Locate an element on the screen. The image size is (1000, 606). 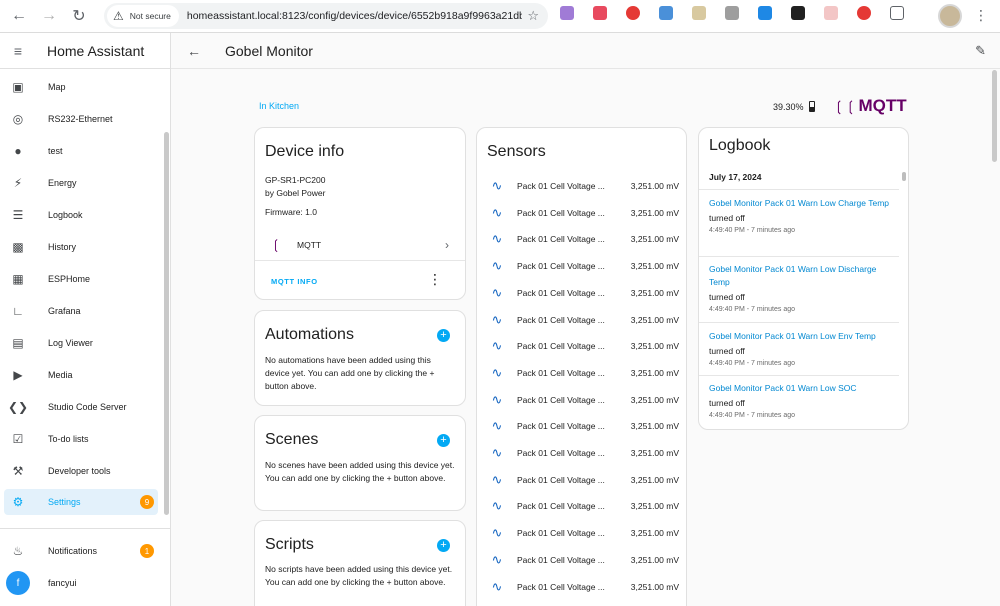
list-icon: ☰ is located at coordinates (18, 215).